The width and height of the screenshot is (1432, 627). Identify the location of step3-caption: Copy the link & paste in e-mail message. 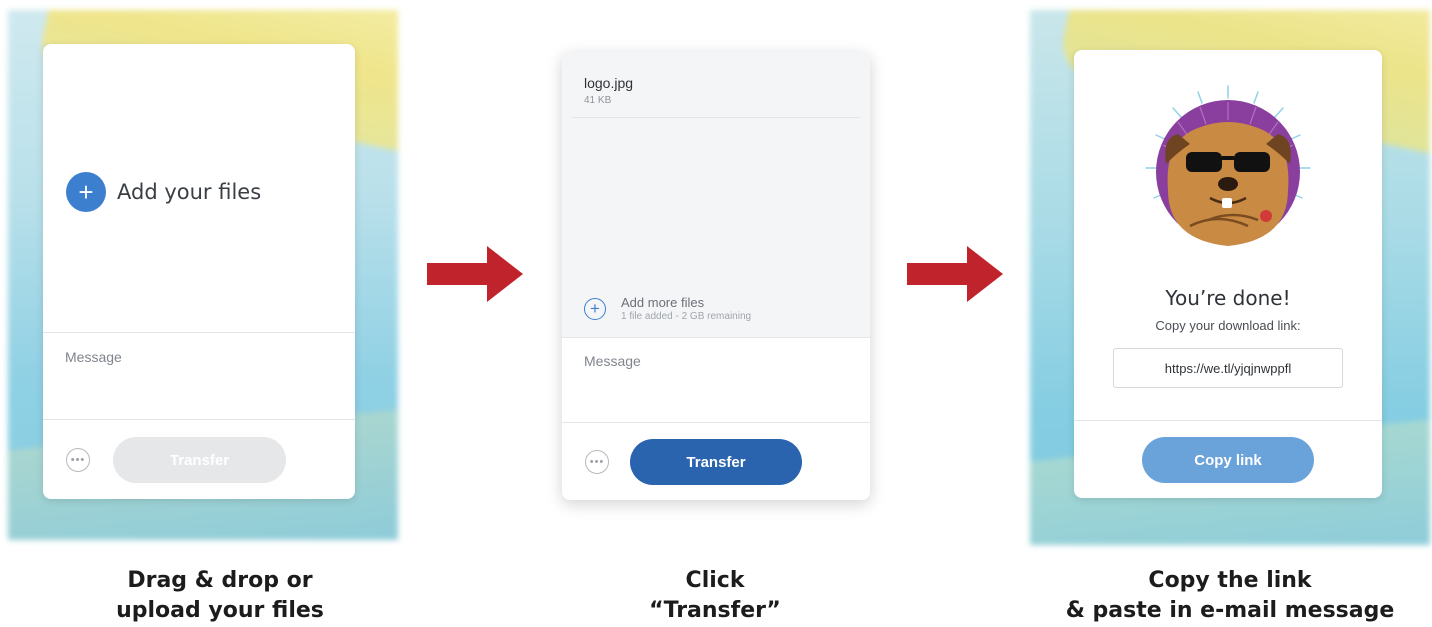
(1230, 596).